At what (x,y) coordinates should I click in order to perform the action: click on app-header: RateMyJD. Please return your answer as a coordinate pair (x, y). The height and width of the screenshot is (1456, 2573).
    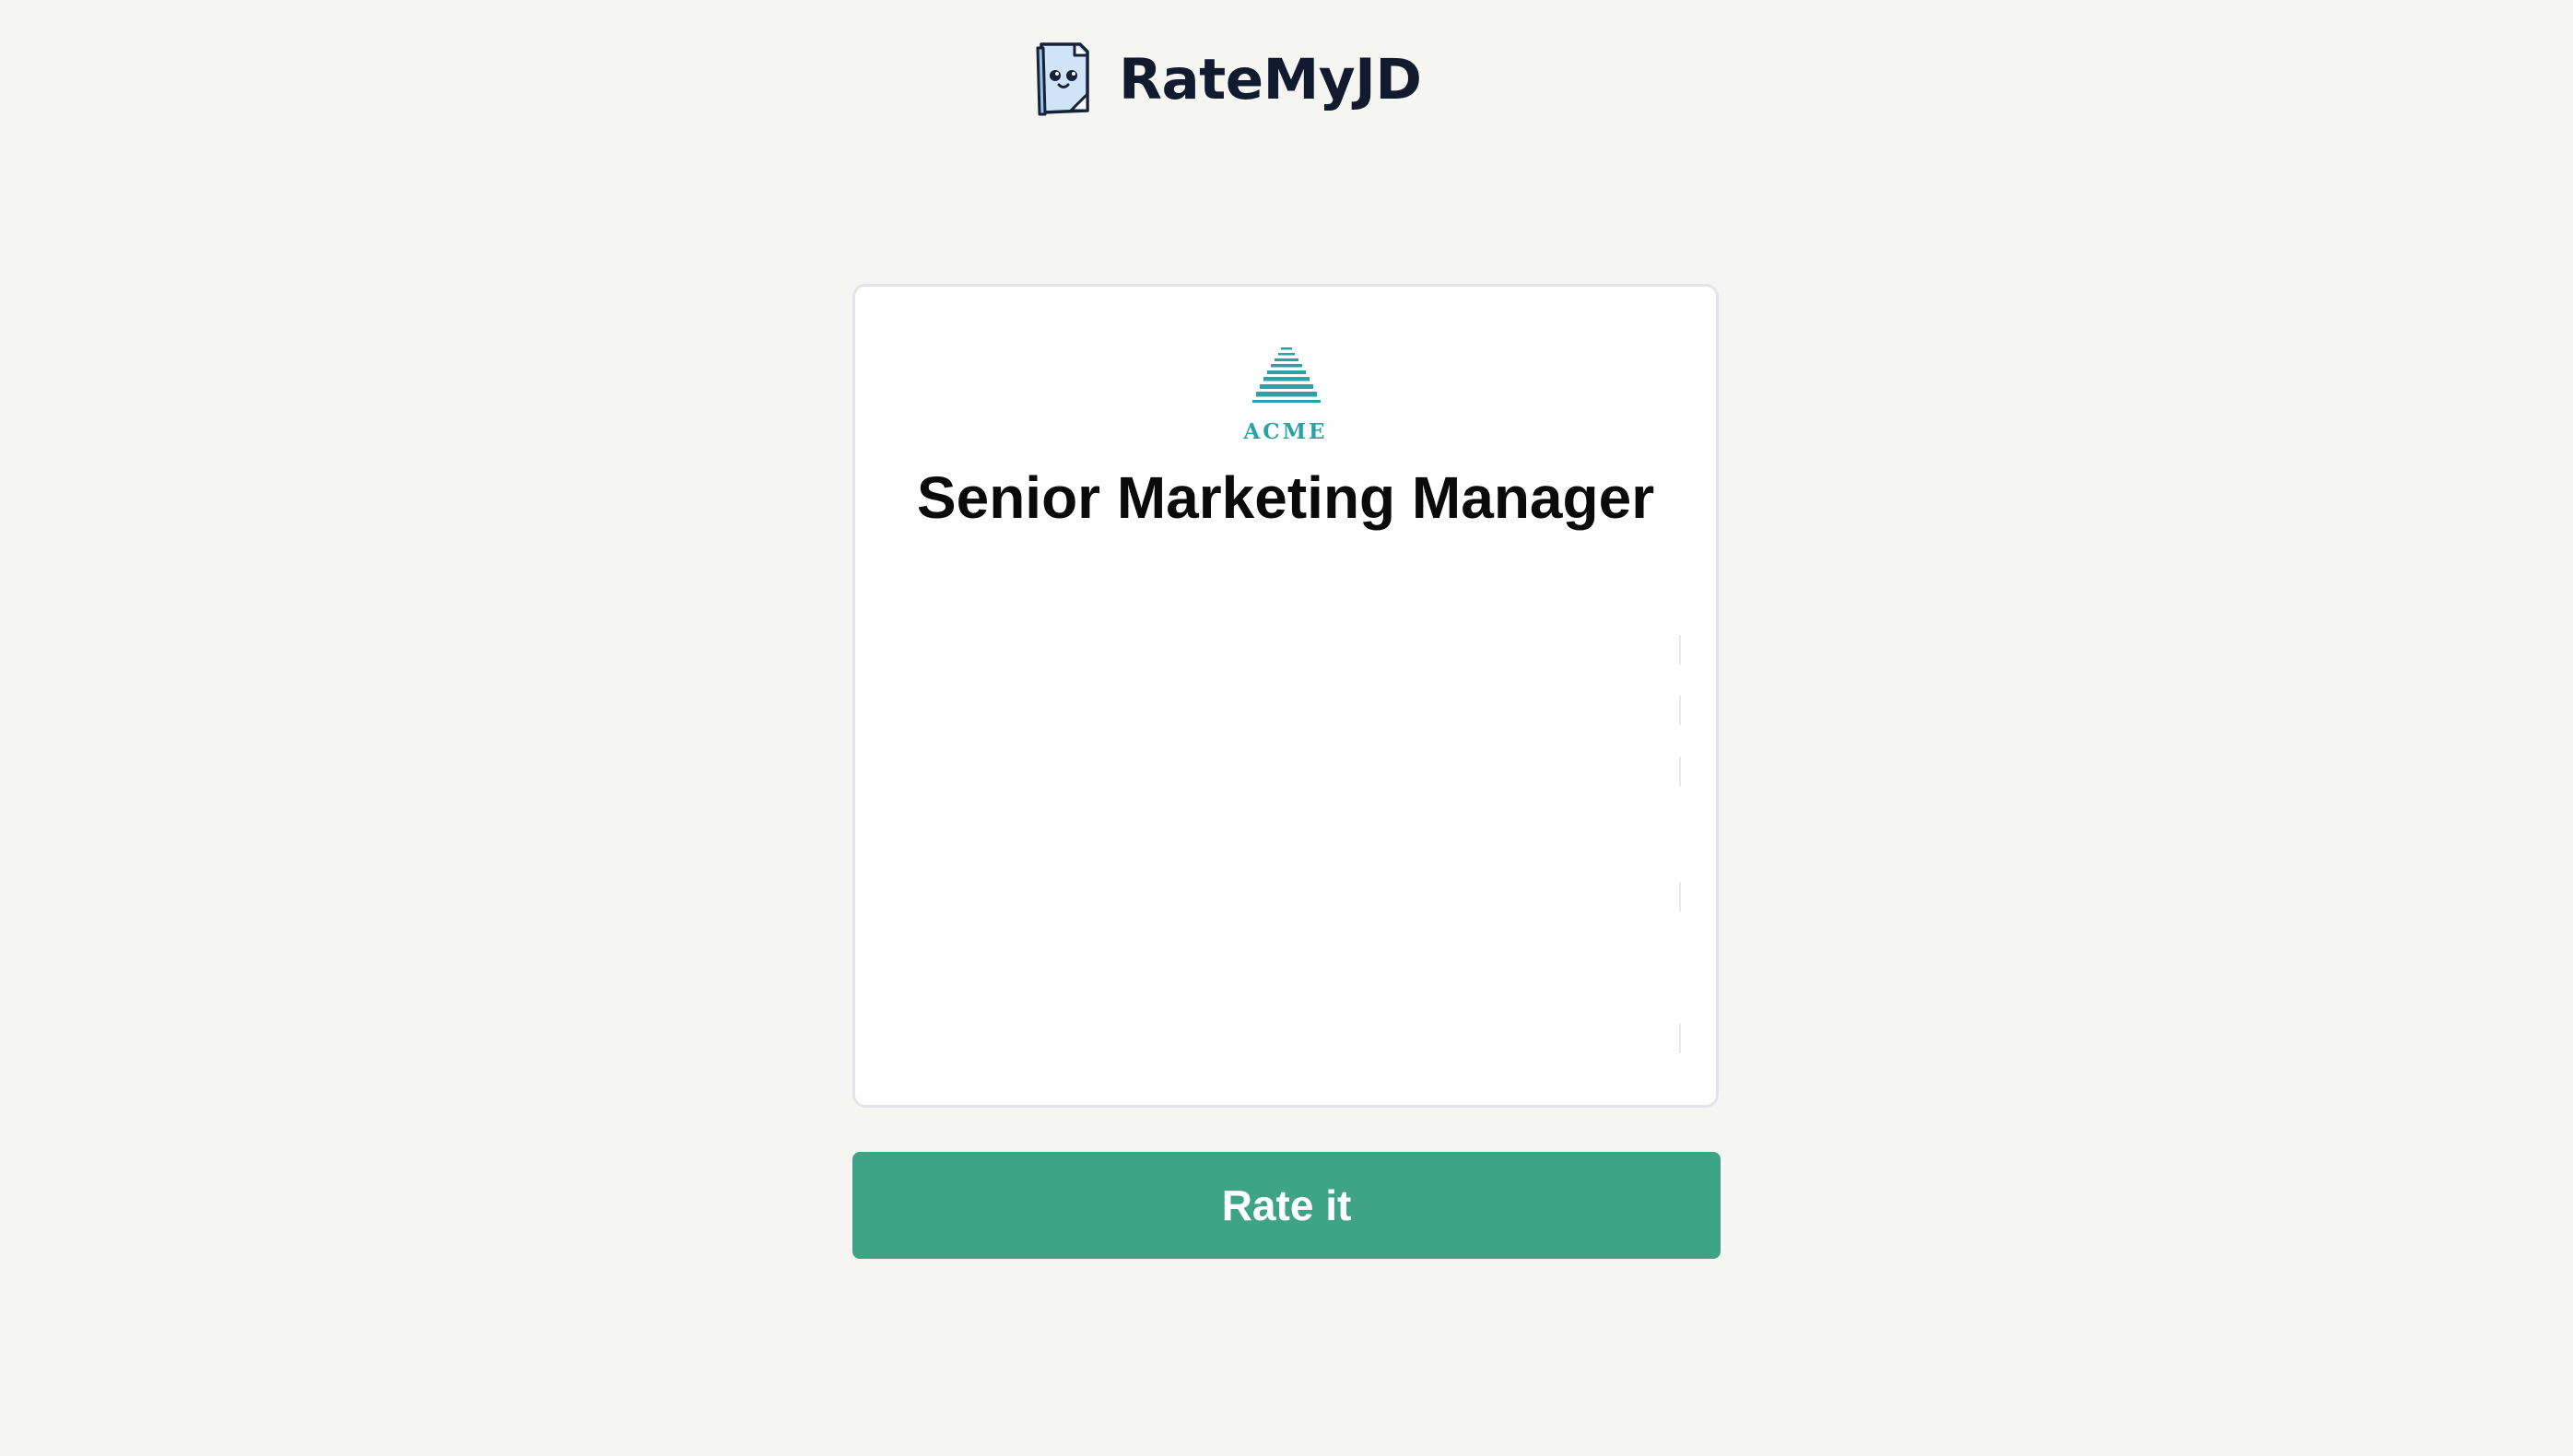
    Looking at the image, I should click on (1228, 79).